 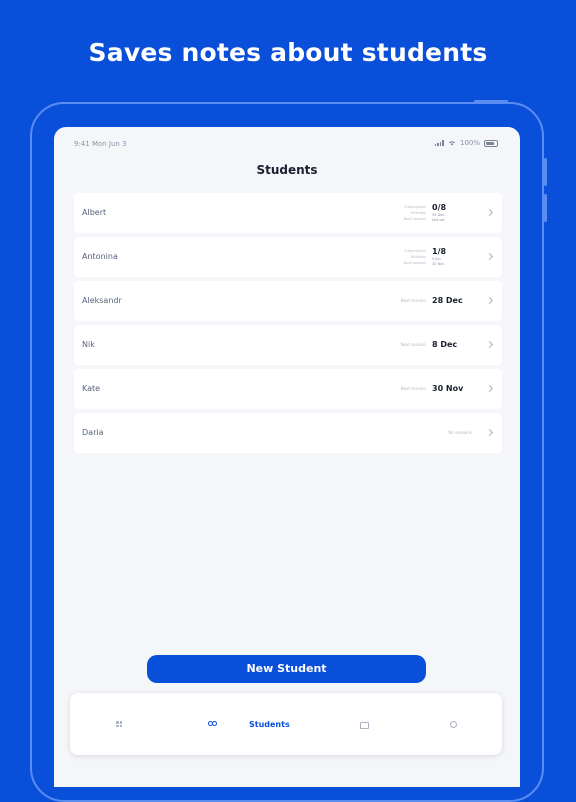 I want to click on tab-dashboard, so click(x=119, y=724).